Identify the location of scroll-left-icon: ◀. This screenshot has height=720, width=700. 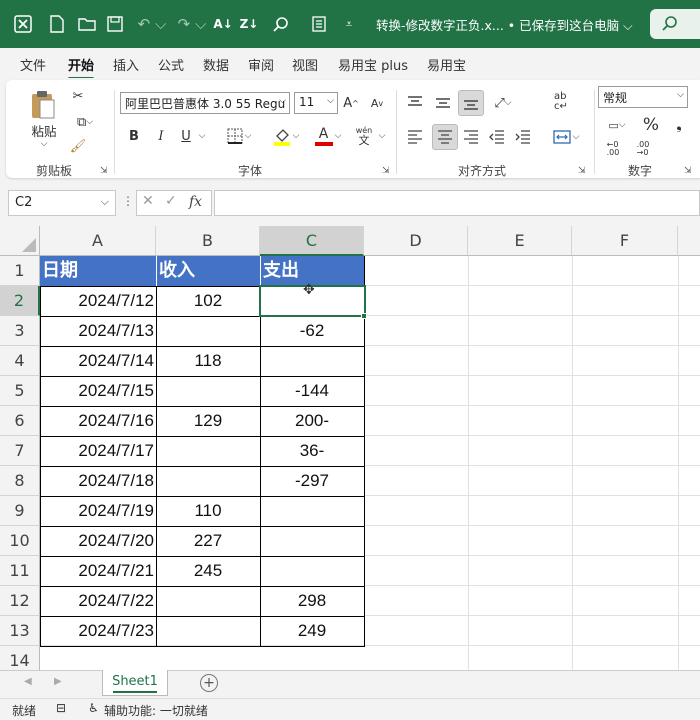
(28, 681).